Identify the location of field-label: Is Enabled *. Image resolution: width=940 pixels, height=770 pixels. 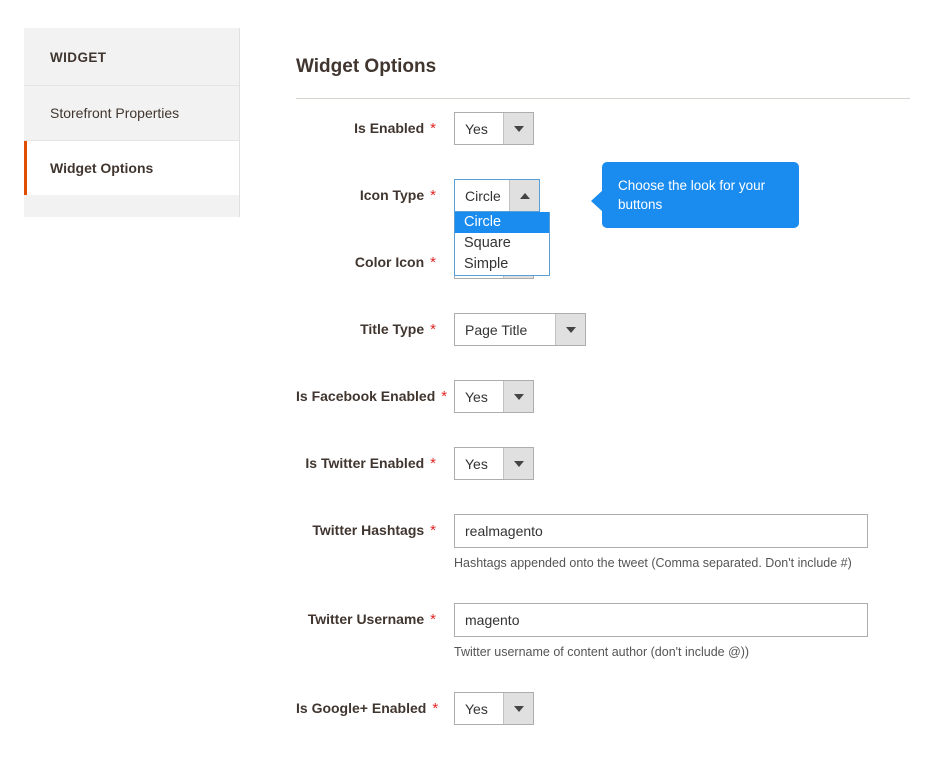
(366, 124).